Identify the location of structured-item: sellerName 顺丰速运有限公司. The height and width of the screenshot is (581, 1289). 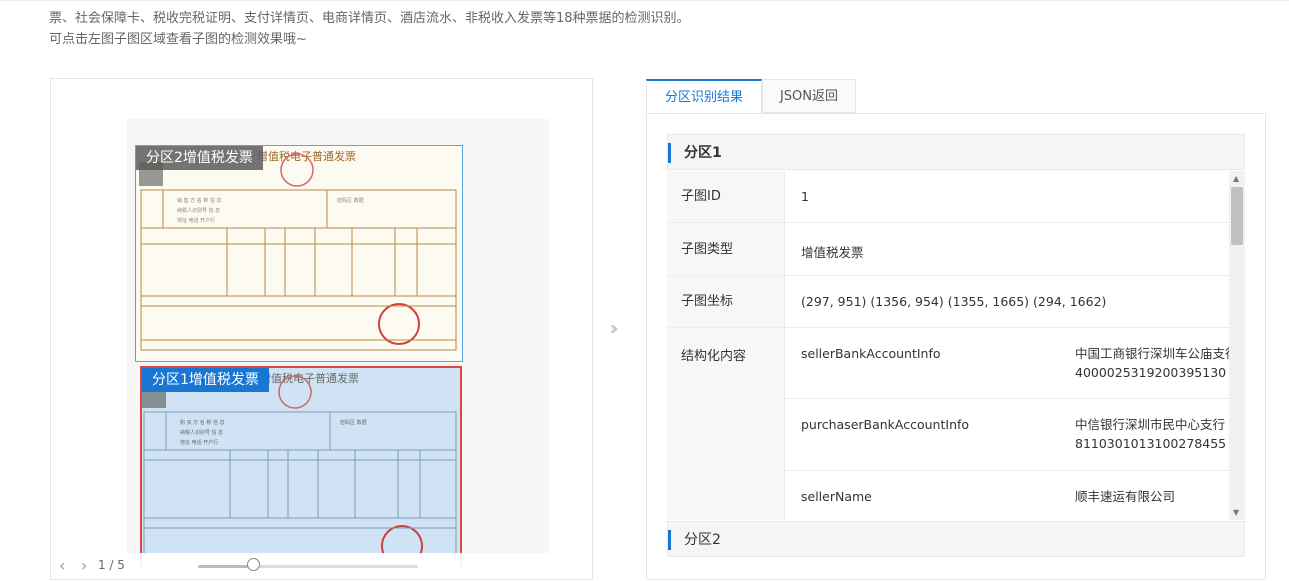
(1007, 495).